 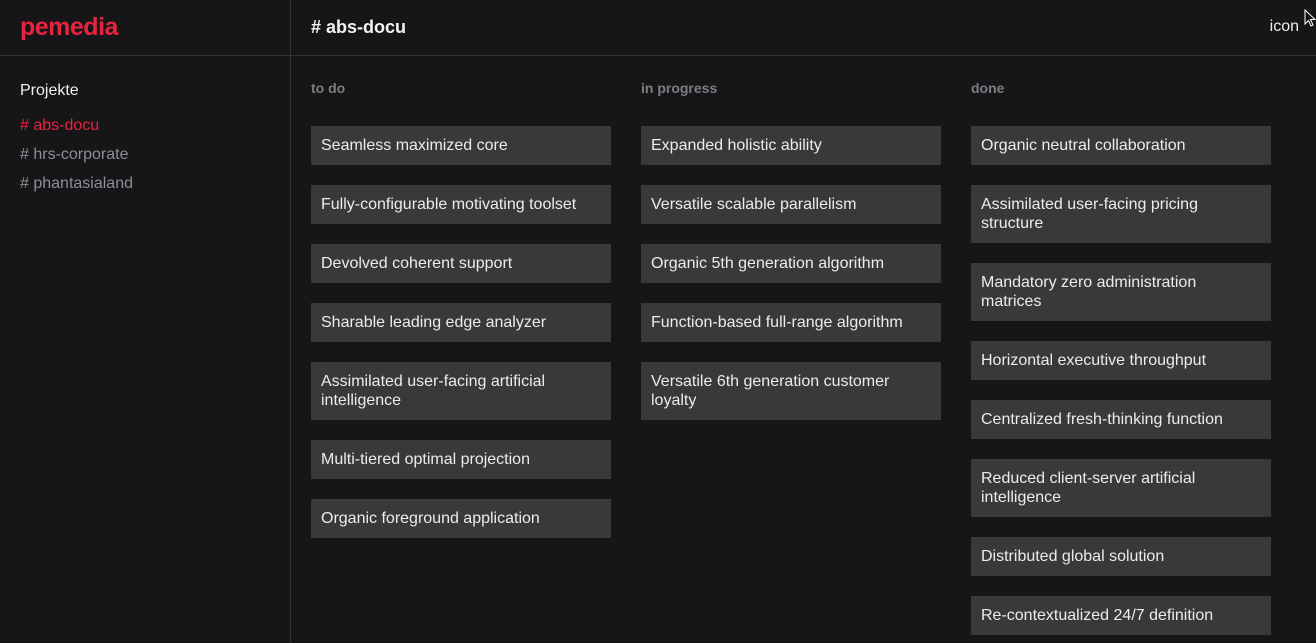 I want to click on sidebar-item-hrs-corporate: # hrs-corporate, so click(x=155, y=159).